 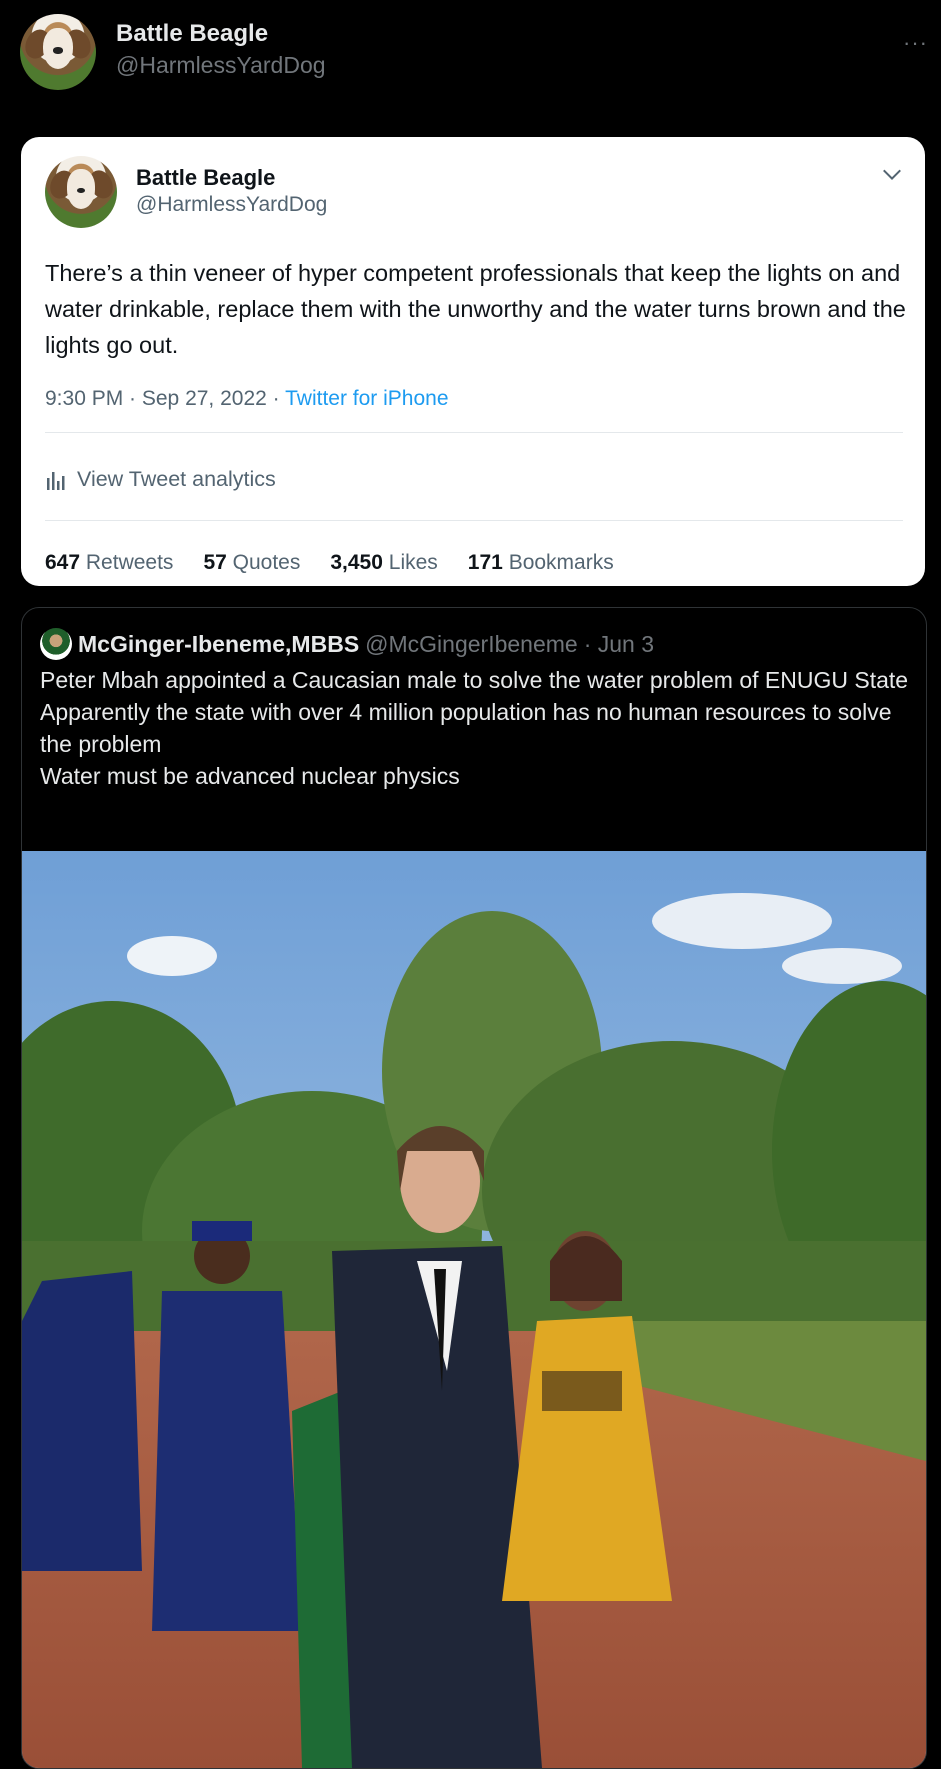 What do you see at coordinates (413, 562) in the screenshot?
I see `stat-label: Likes` at bounding box center [413, 562].